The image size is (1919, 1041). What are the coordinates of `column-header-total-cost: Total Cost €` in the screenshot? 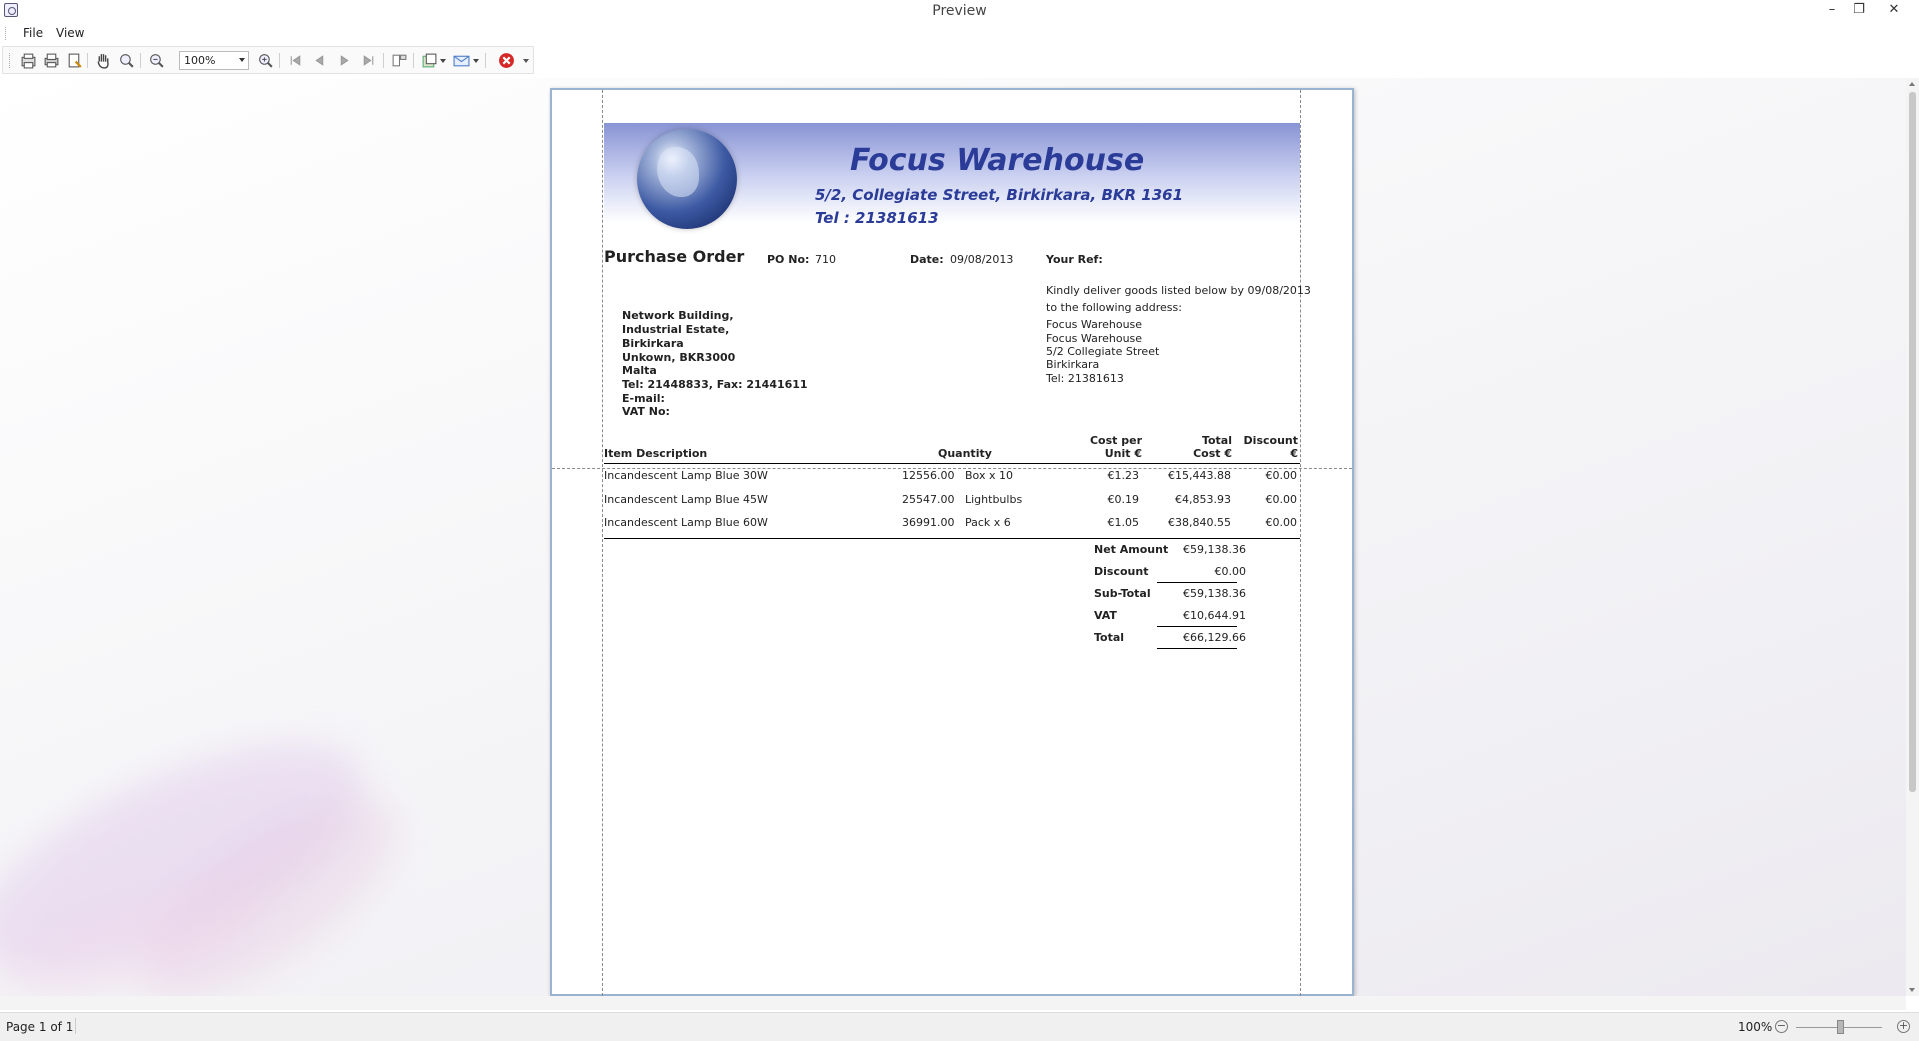 It's located at (1192, 447).